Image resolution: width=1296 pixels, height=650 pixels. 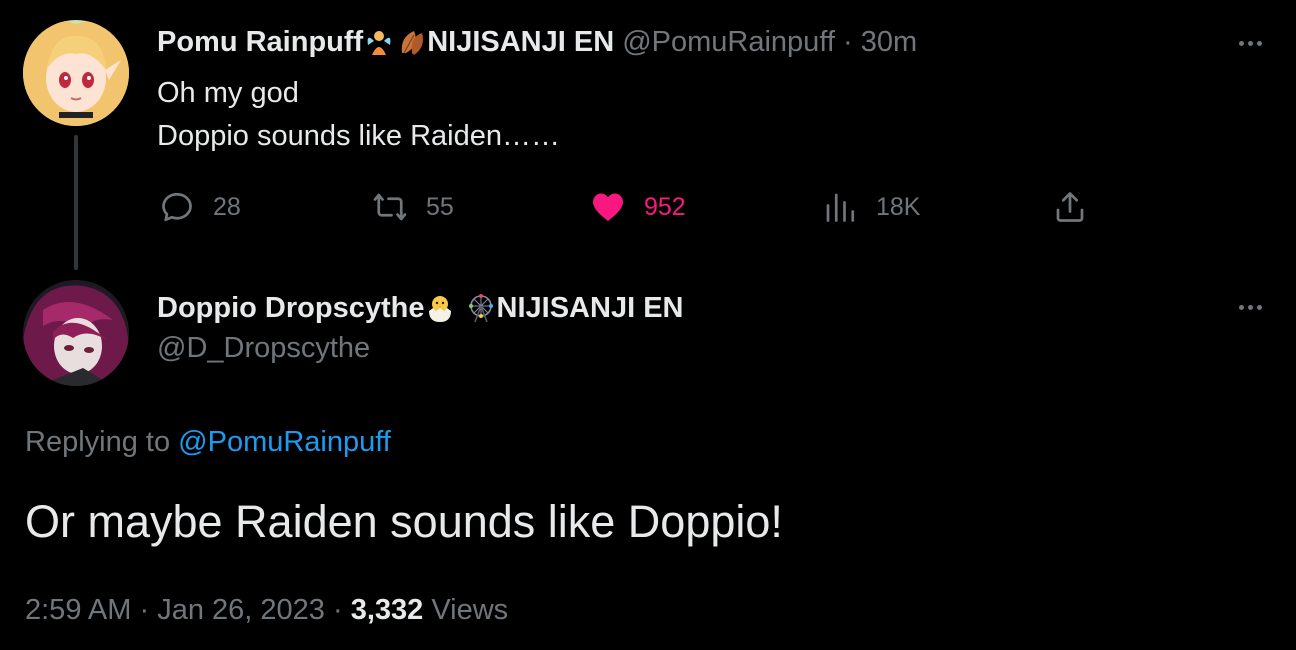 What do you see at coordinates (440, 308) in the screenshot?
I see `hatching-chick-emoji-icon` at bounding box center [440, 308].